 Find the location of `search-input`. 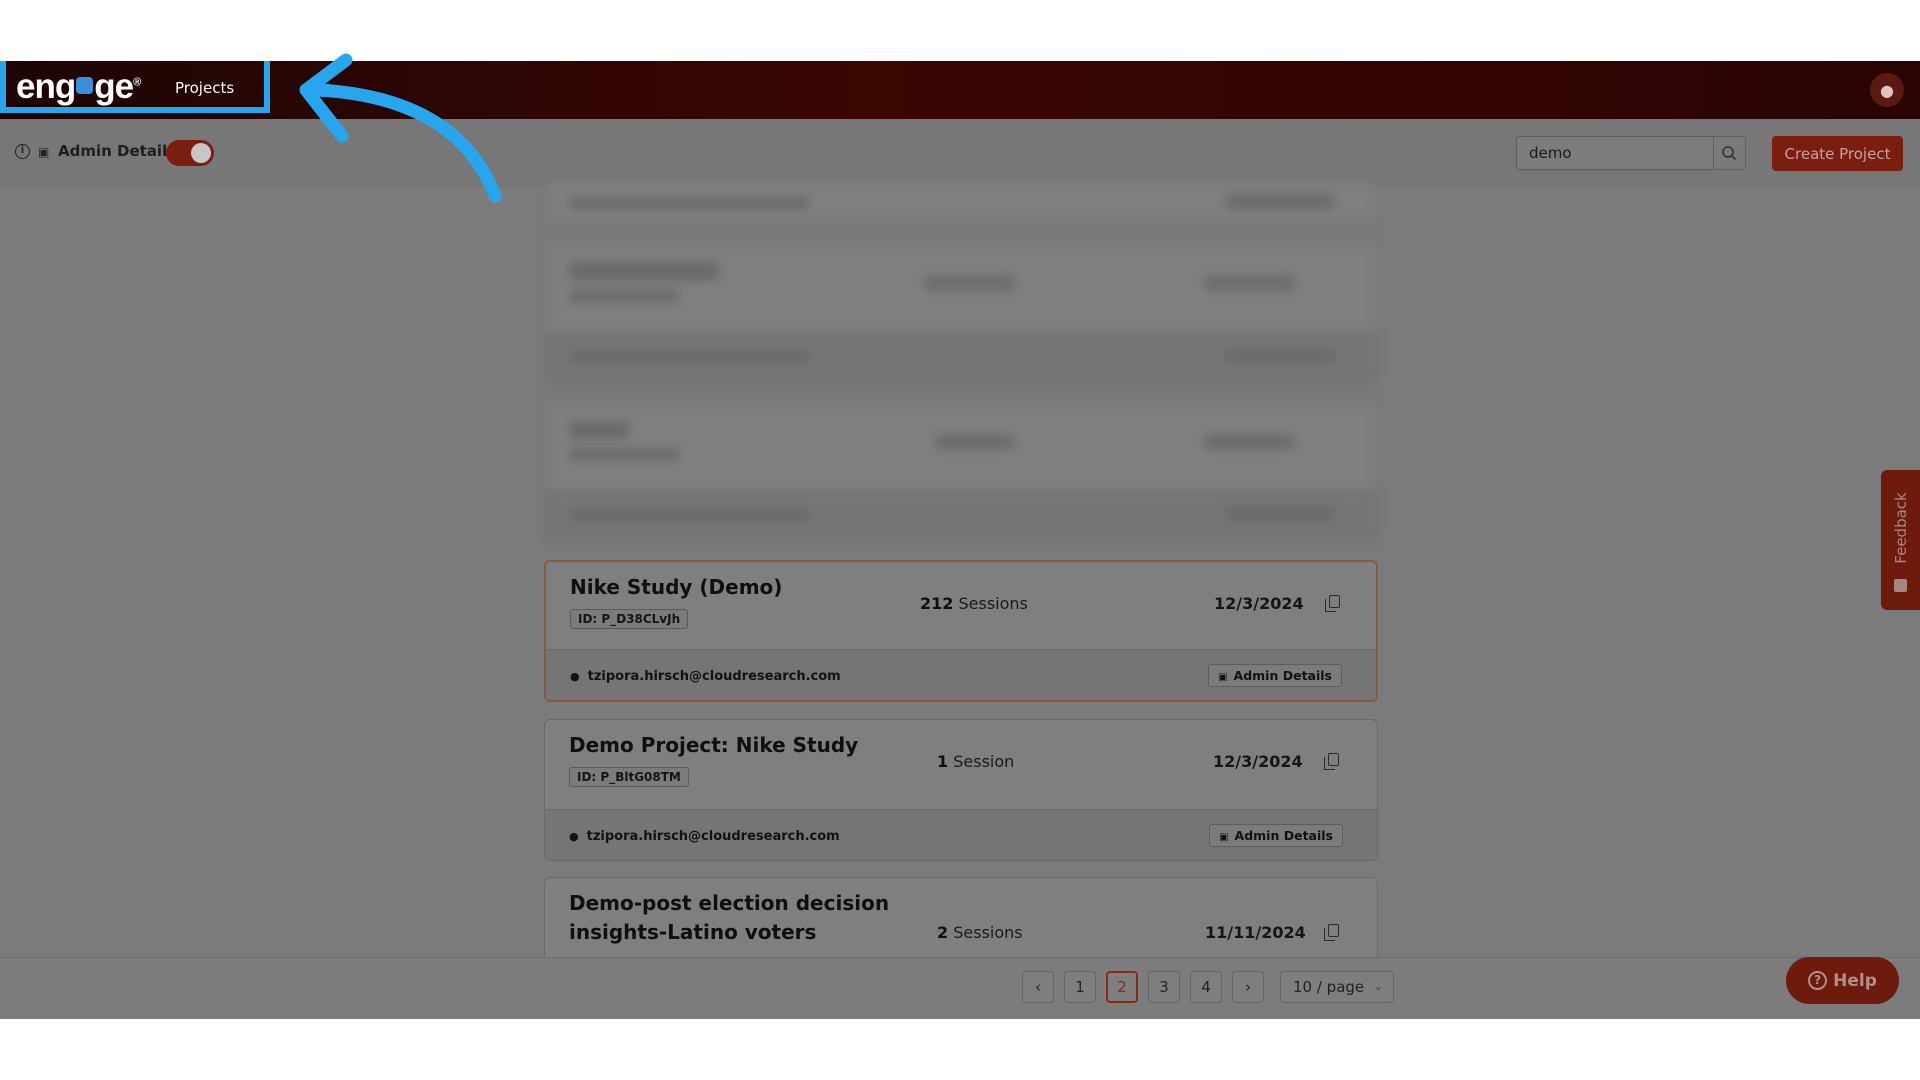

search-input is located at coordinates (1615, 153).